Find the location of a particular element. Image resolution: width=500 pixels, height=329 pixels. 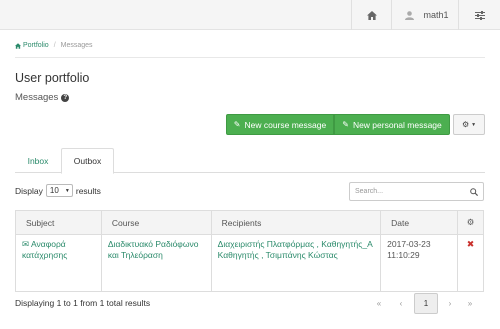

user-icon is located at coordinates (410, 15).